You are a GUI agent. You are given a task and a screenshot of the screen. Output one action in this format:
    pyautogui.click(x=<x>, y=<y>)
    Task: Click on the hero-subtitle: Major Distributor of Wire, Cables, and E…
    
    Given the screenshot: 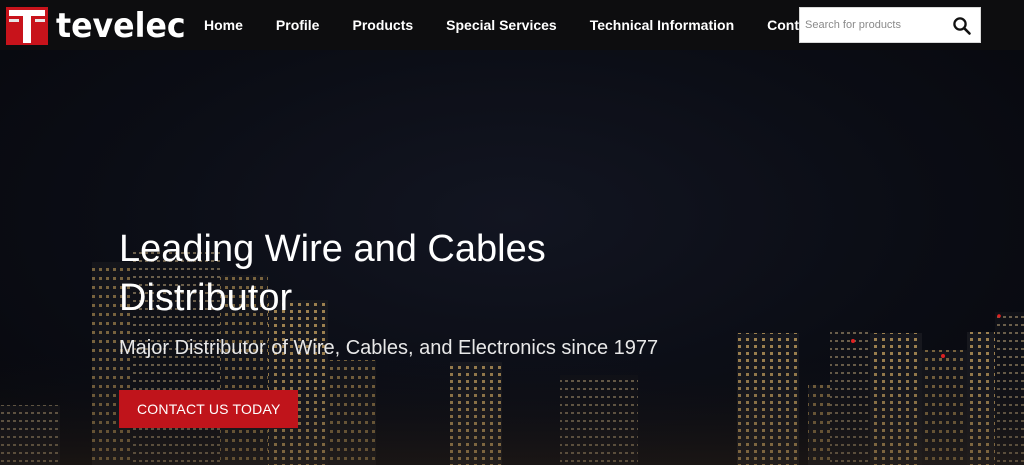 What is the action you would take?
    pyautogui.click(x=389, y=348)
    